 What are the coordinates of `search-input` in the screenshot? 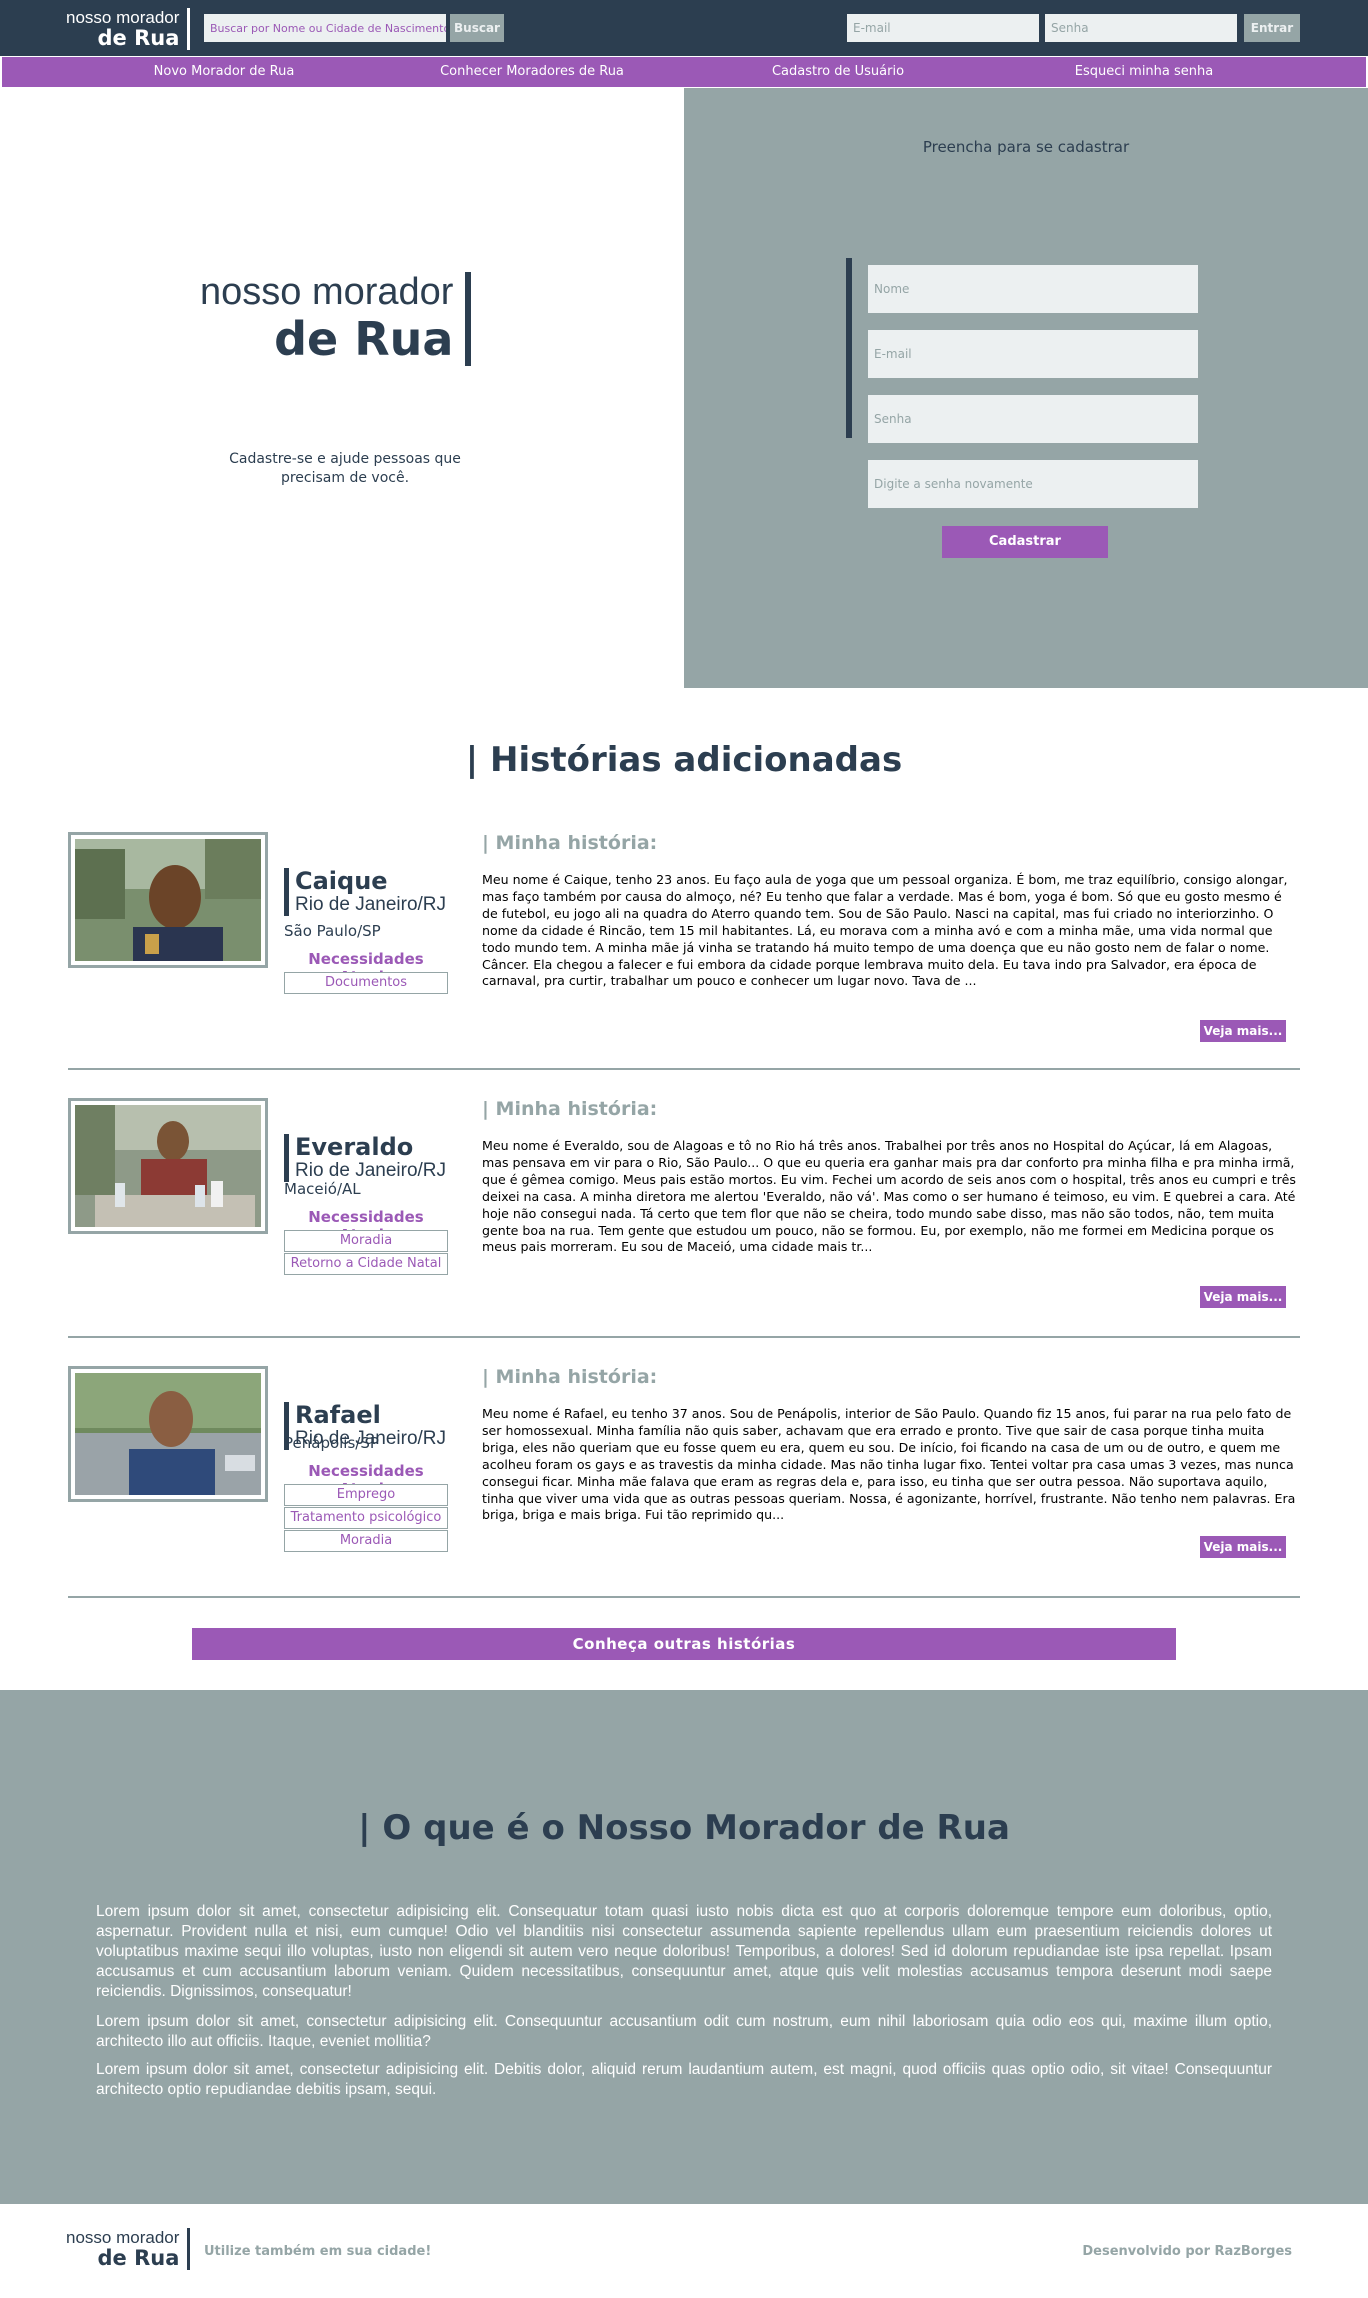 It's located at (325, 28).